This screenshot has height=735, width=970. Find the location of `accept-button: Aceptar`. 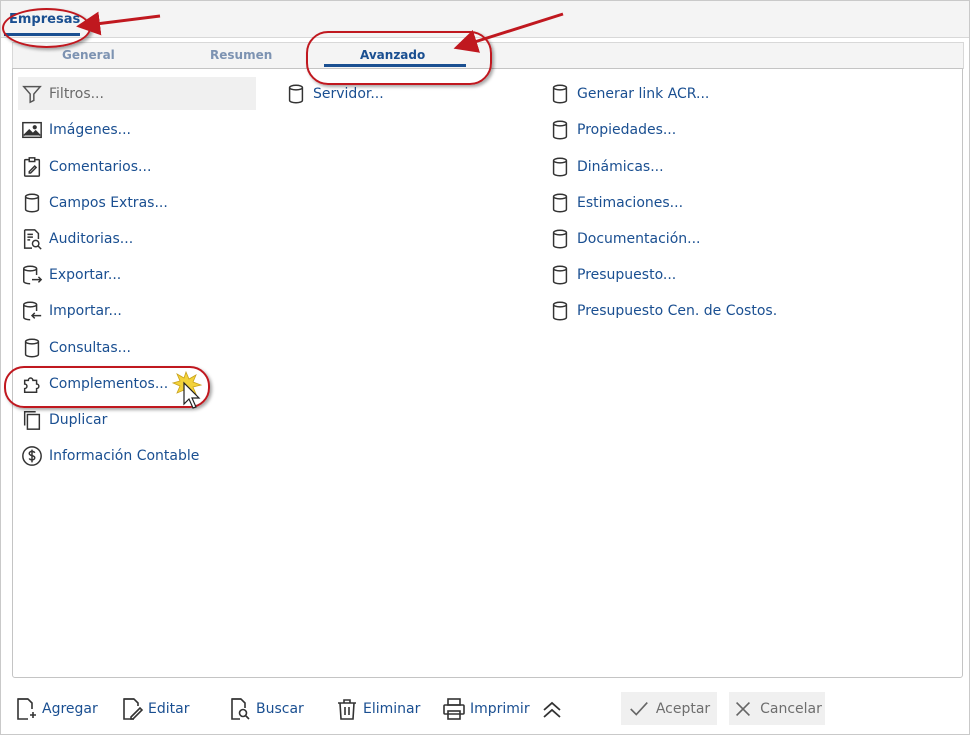

accept-button: Aceptar is located at coordinates (669, 708).